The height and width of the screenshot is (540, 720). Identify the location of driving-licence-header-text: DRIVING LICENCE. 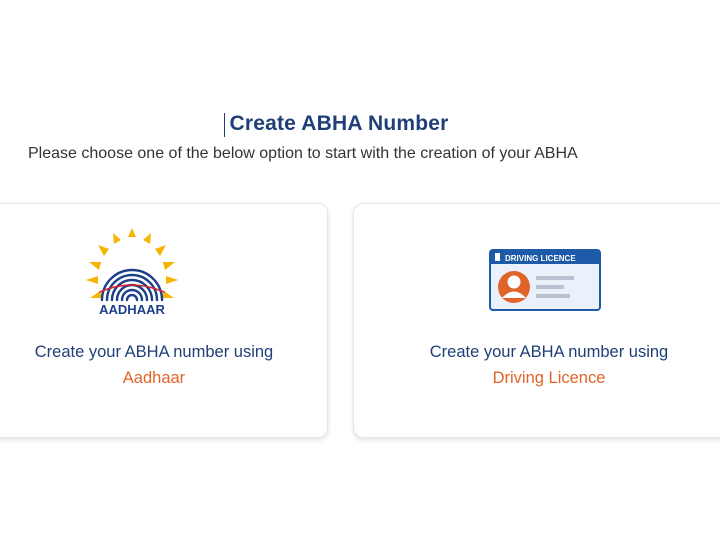
(540, 258).